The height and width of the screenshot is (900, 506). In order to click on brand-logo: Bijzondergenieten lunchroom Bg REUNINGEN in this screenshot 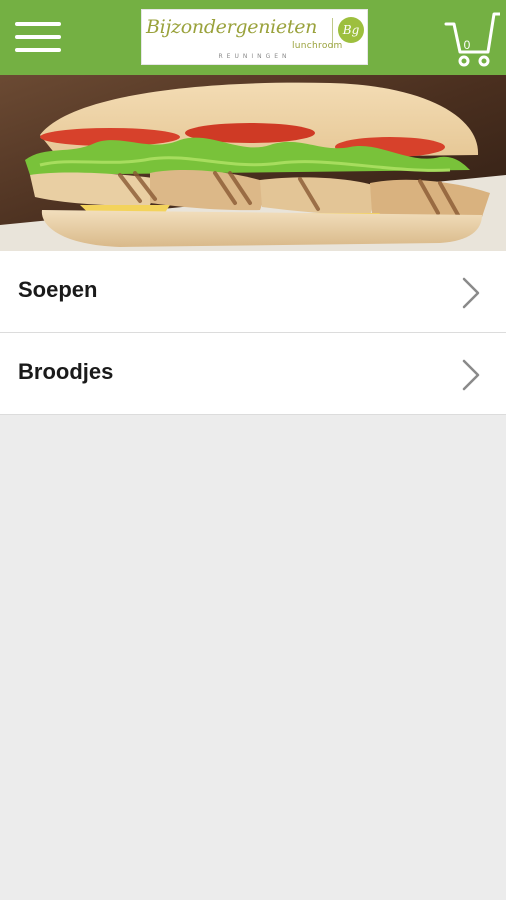, I will do `click(254, 37)`.